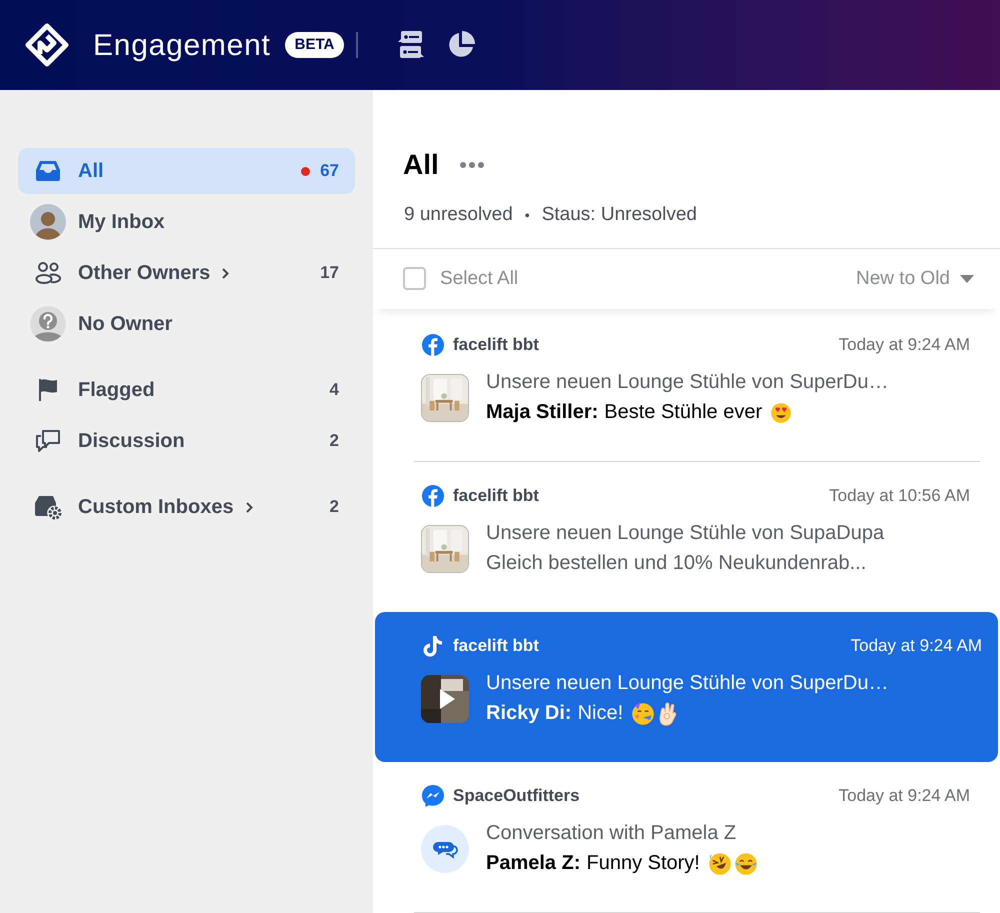 The height and width of the screenshot is (913, 1000). What do you see at coordinates (131, 441) in the screenshot?
I see `sidebar-item-label: Discussion` at bounding box center [131, 441].